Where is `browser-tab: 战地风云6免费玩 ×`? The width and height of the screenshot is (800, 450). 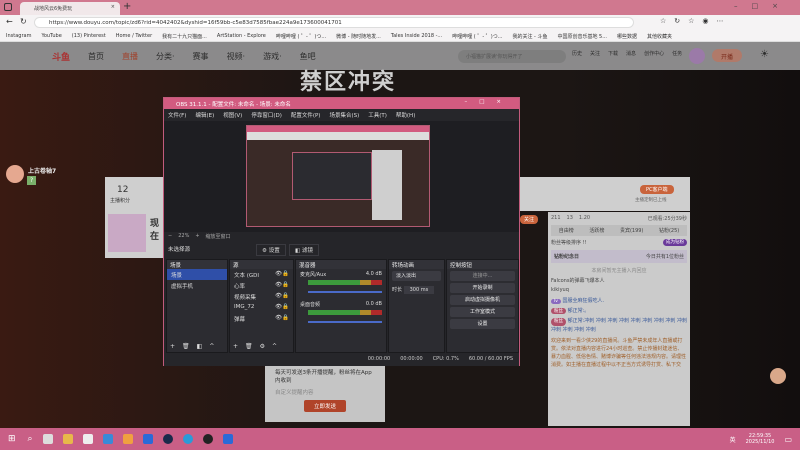
browser-tab: 战地风云6免费玩 × is located at coordinates (70, 8).